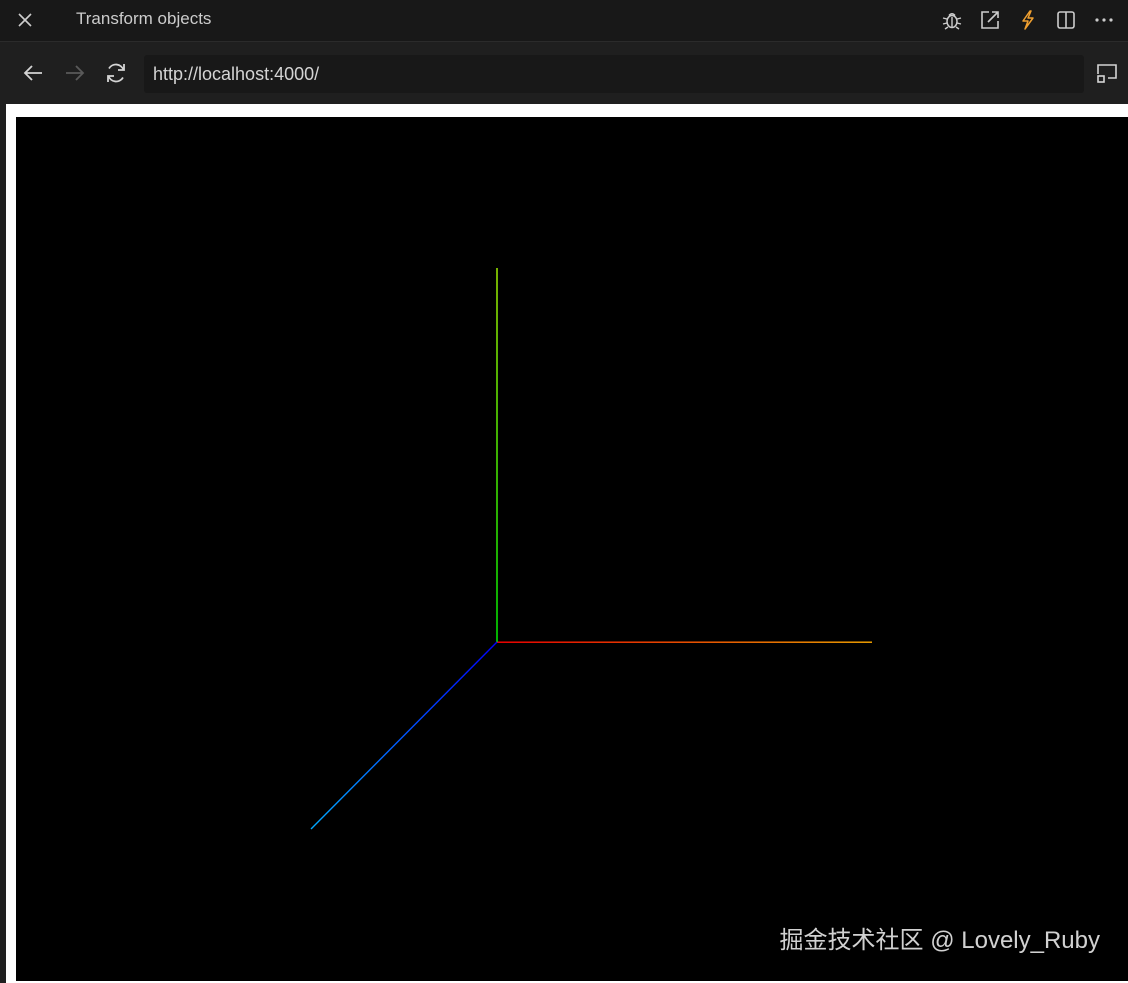  I want to click on navigation-bar: http://localhost:4000/, so click(564, 73).